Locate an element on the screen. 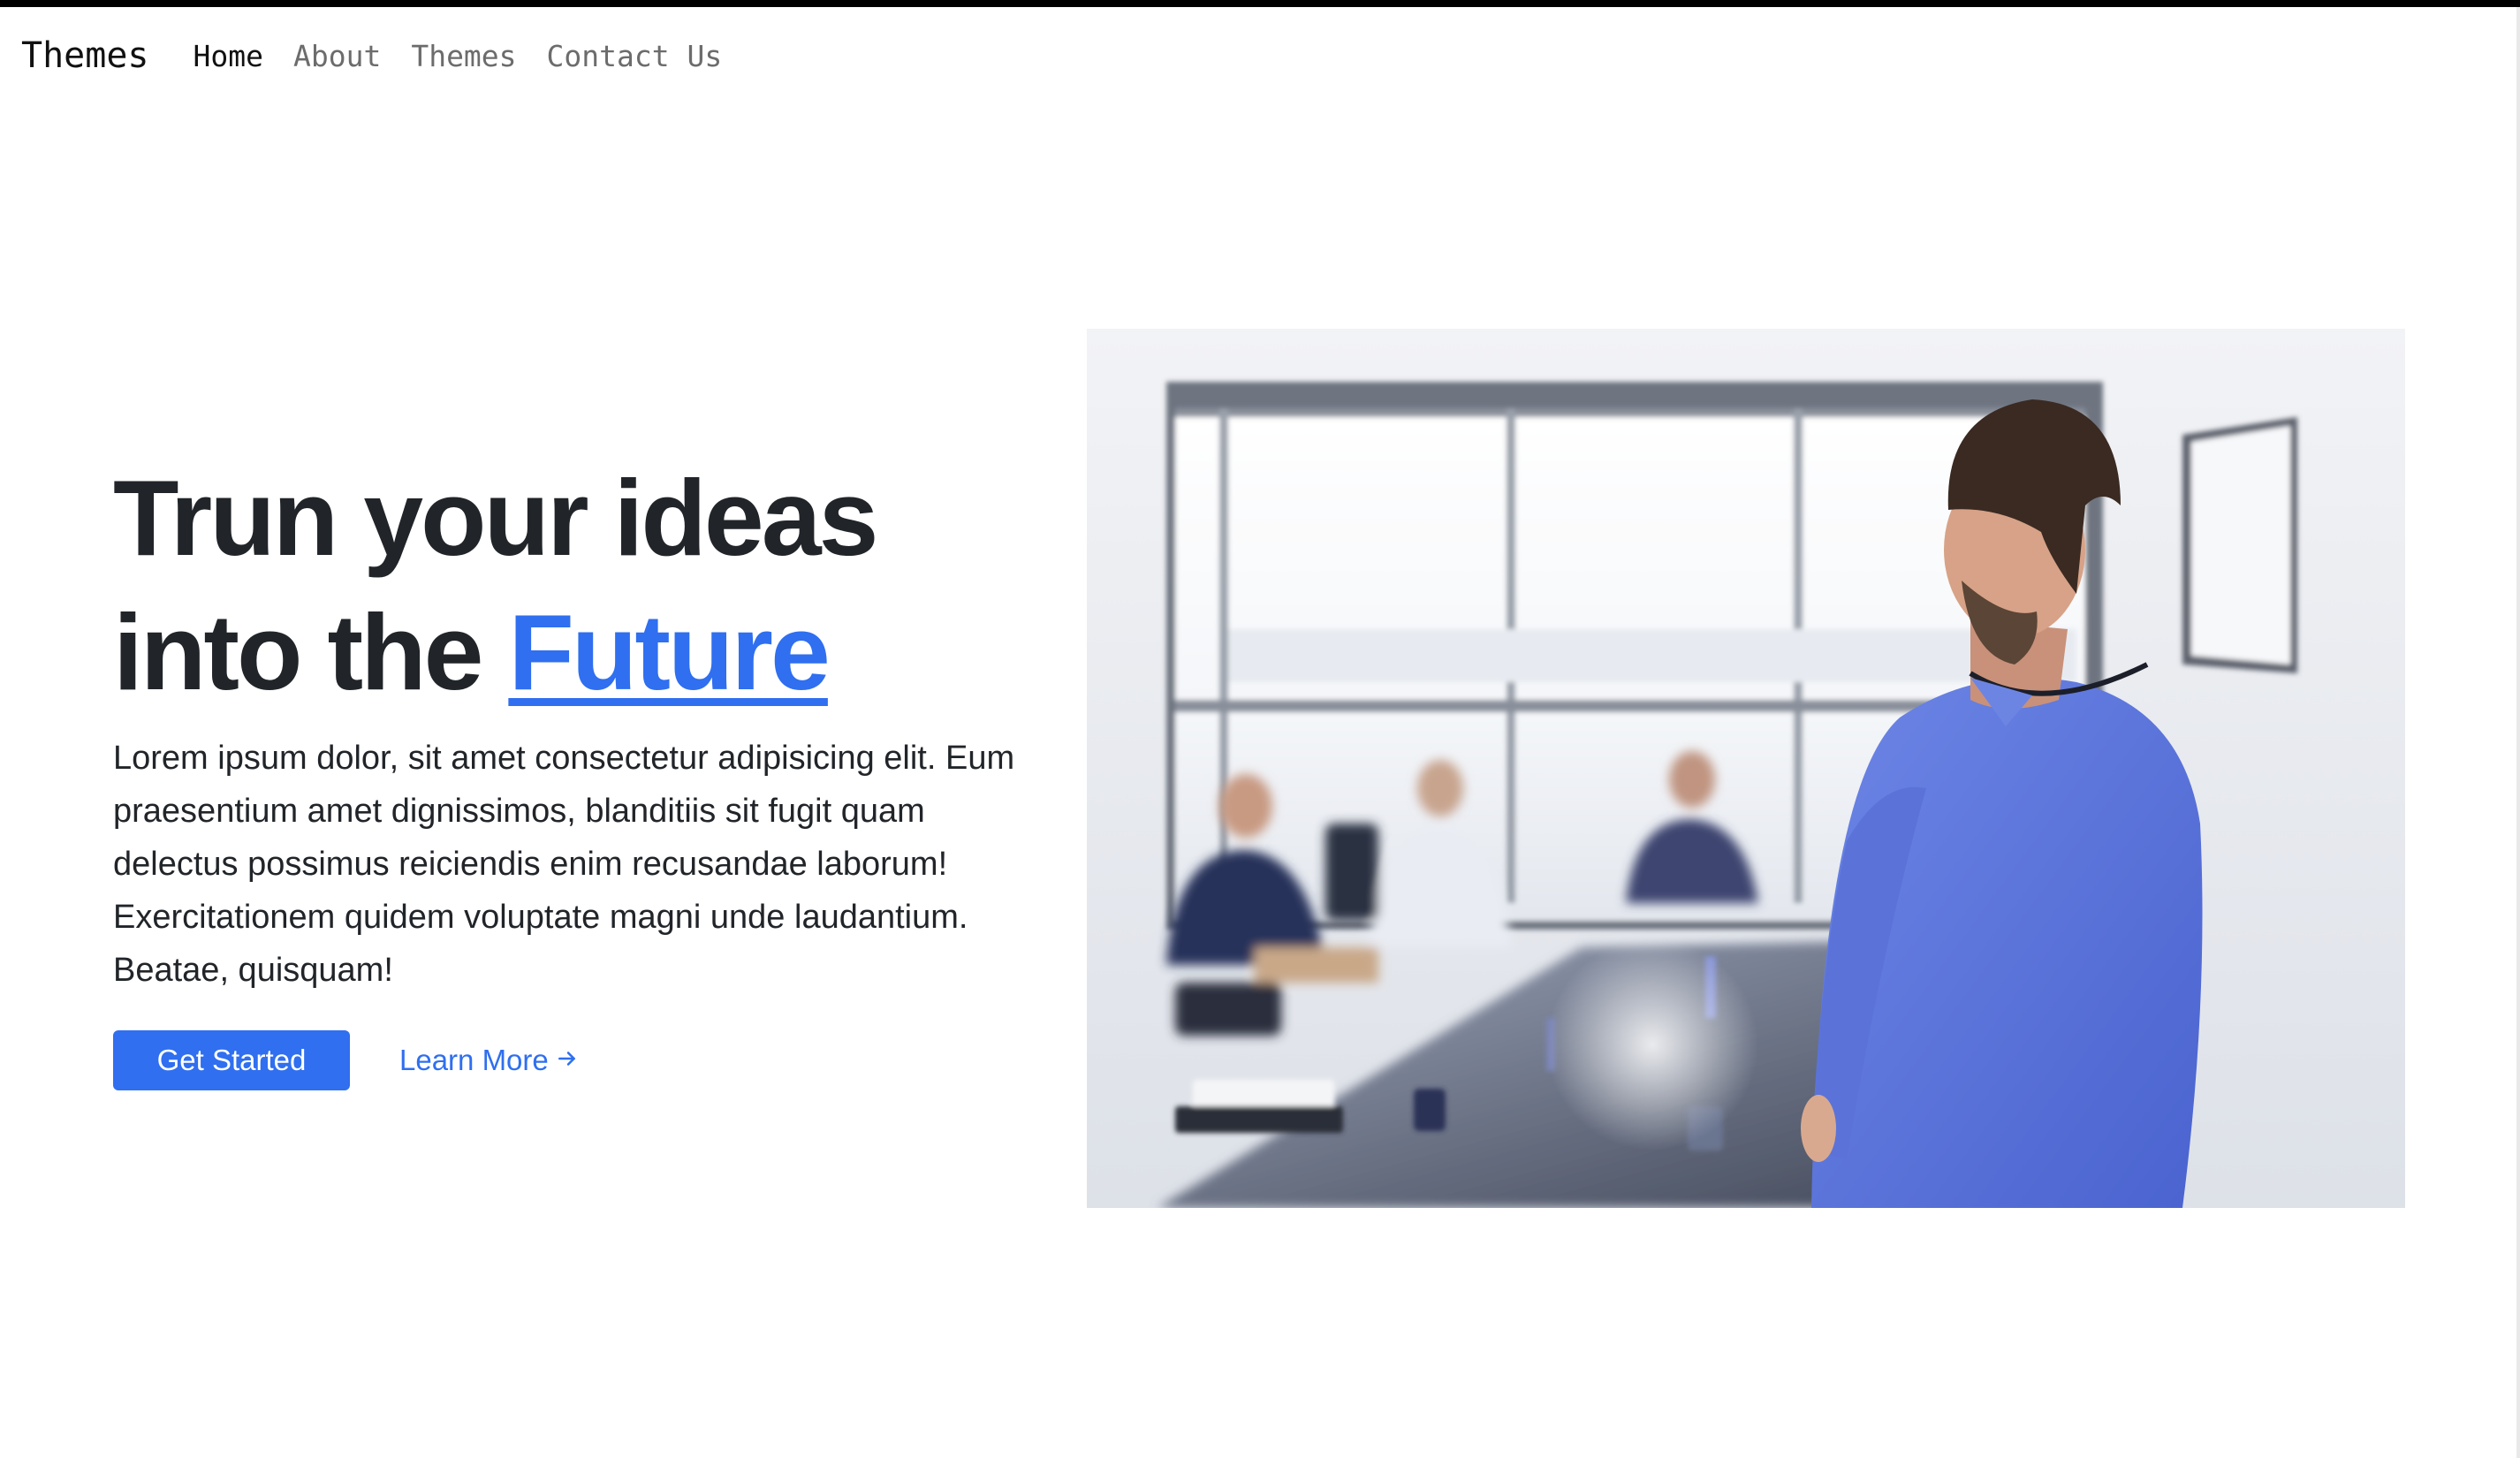 This screenshot has height=1458, width=2520. nav-link-contact-us: Contact Us is located at coordinates (635, 56).